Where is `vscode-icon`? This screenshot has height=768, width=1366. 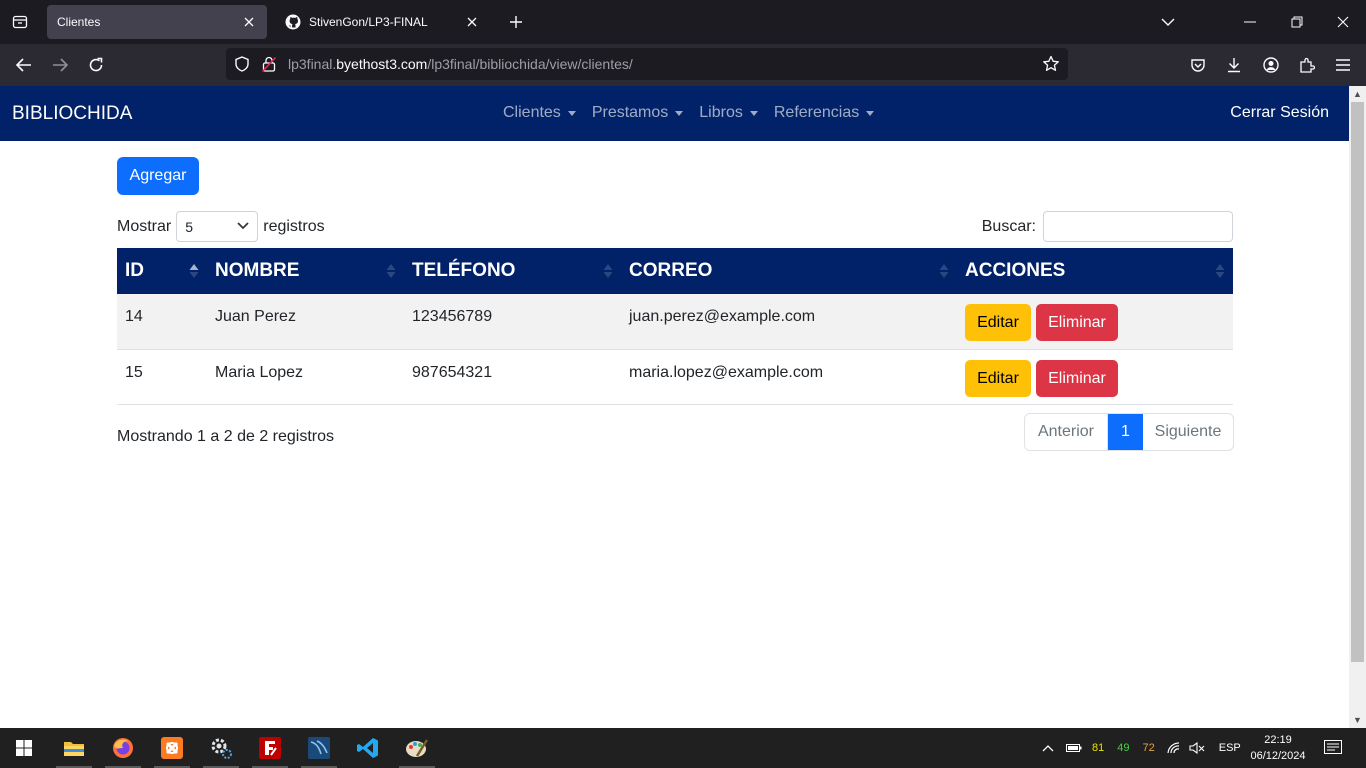 vscode-icon is located at coordinates (368, 748).